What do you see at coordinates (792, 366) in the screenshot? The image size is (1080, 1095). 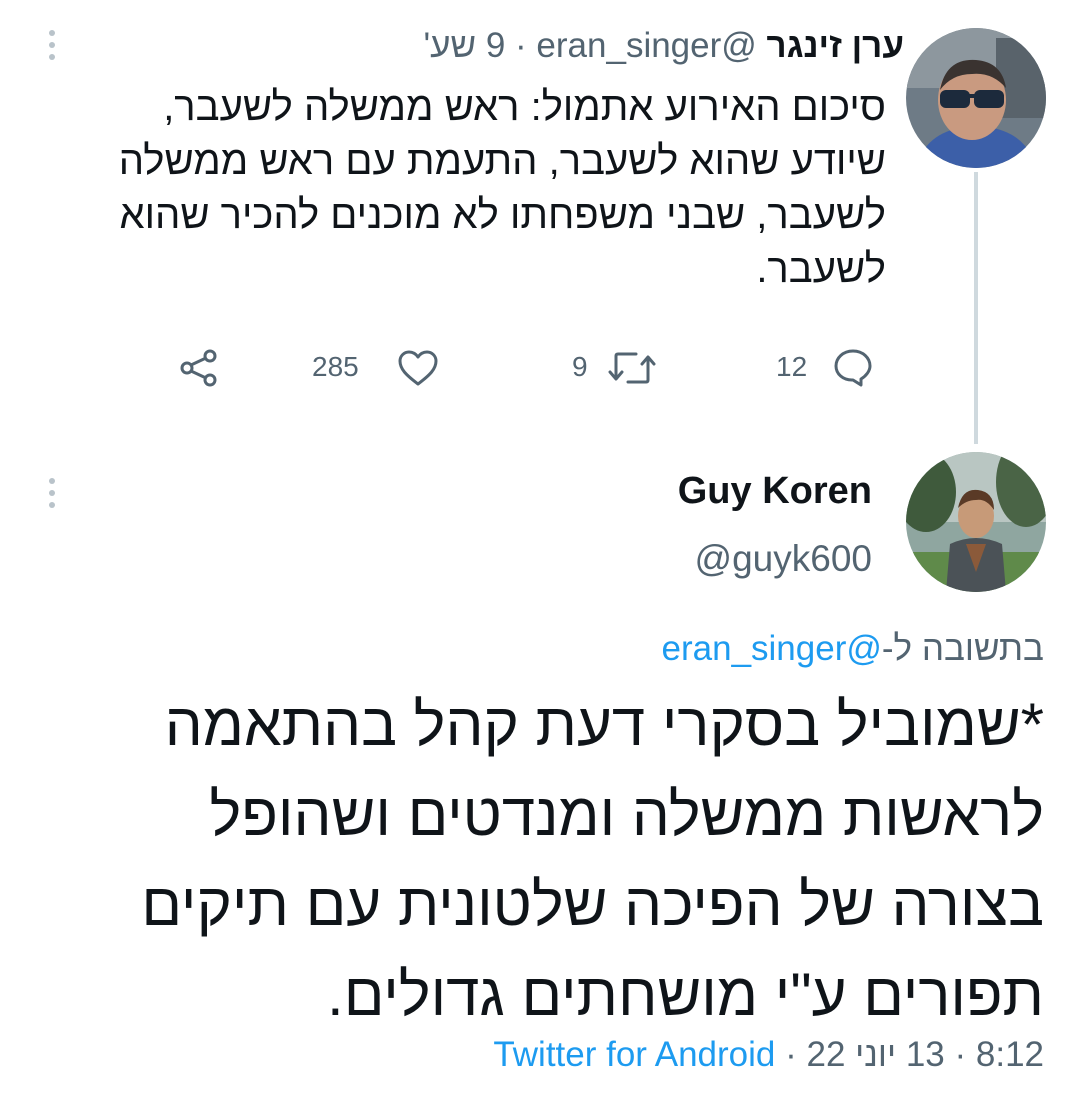 I see `reply-count: 12` at bounding box center [792, 366].